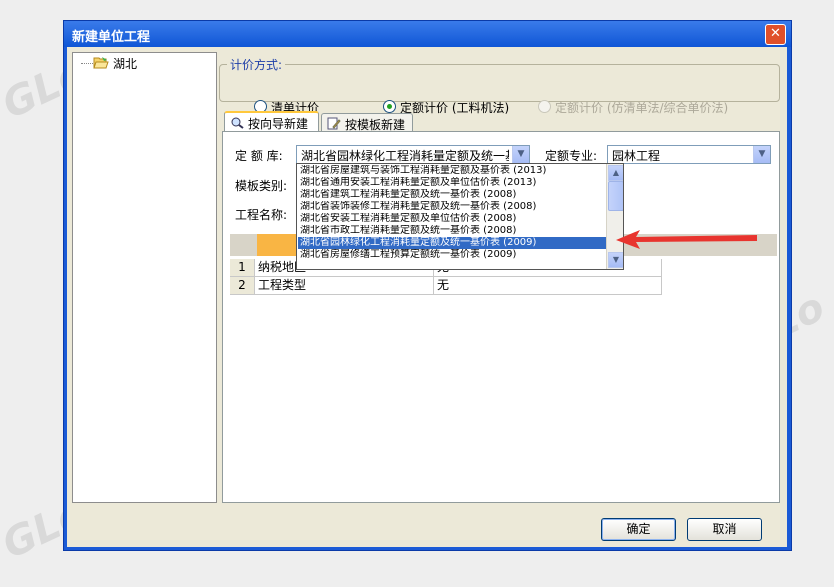 Image resolution: width=834 pixels, height=587 pixels. Describe the element at coordinates (278, 124) in the screenshot. I see `tab-label: 按向导新建` at that location.